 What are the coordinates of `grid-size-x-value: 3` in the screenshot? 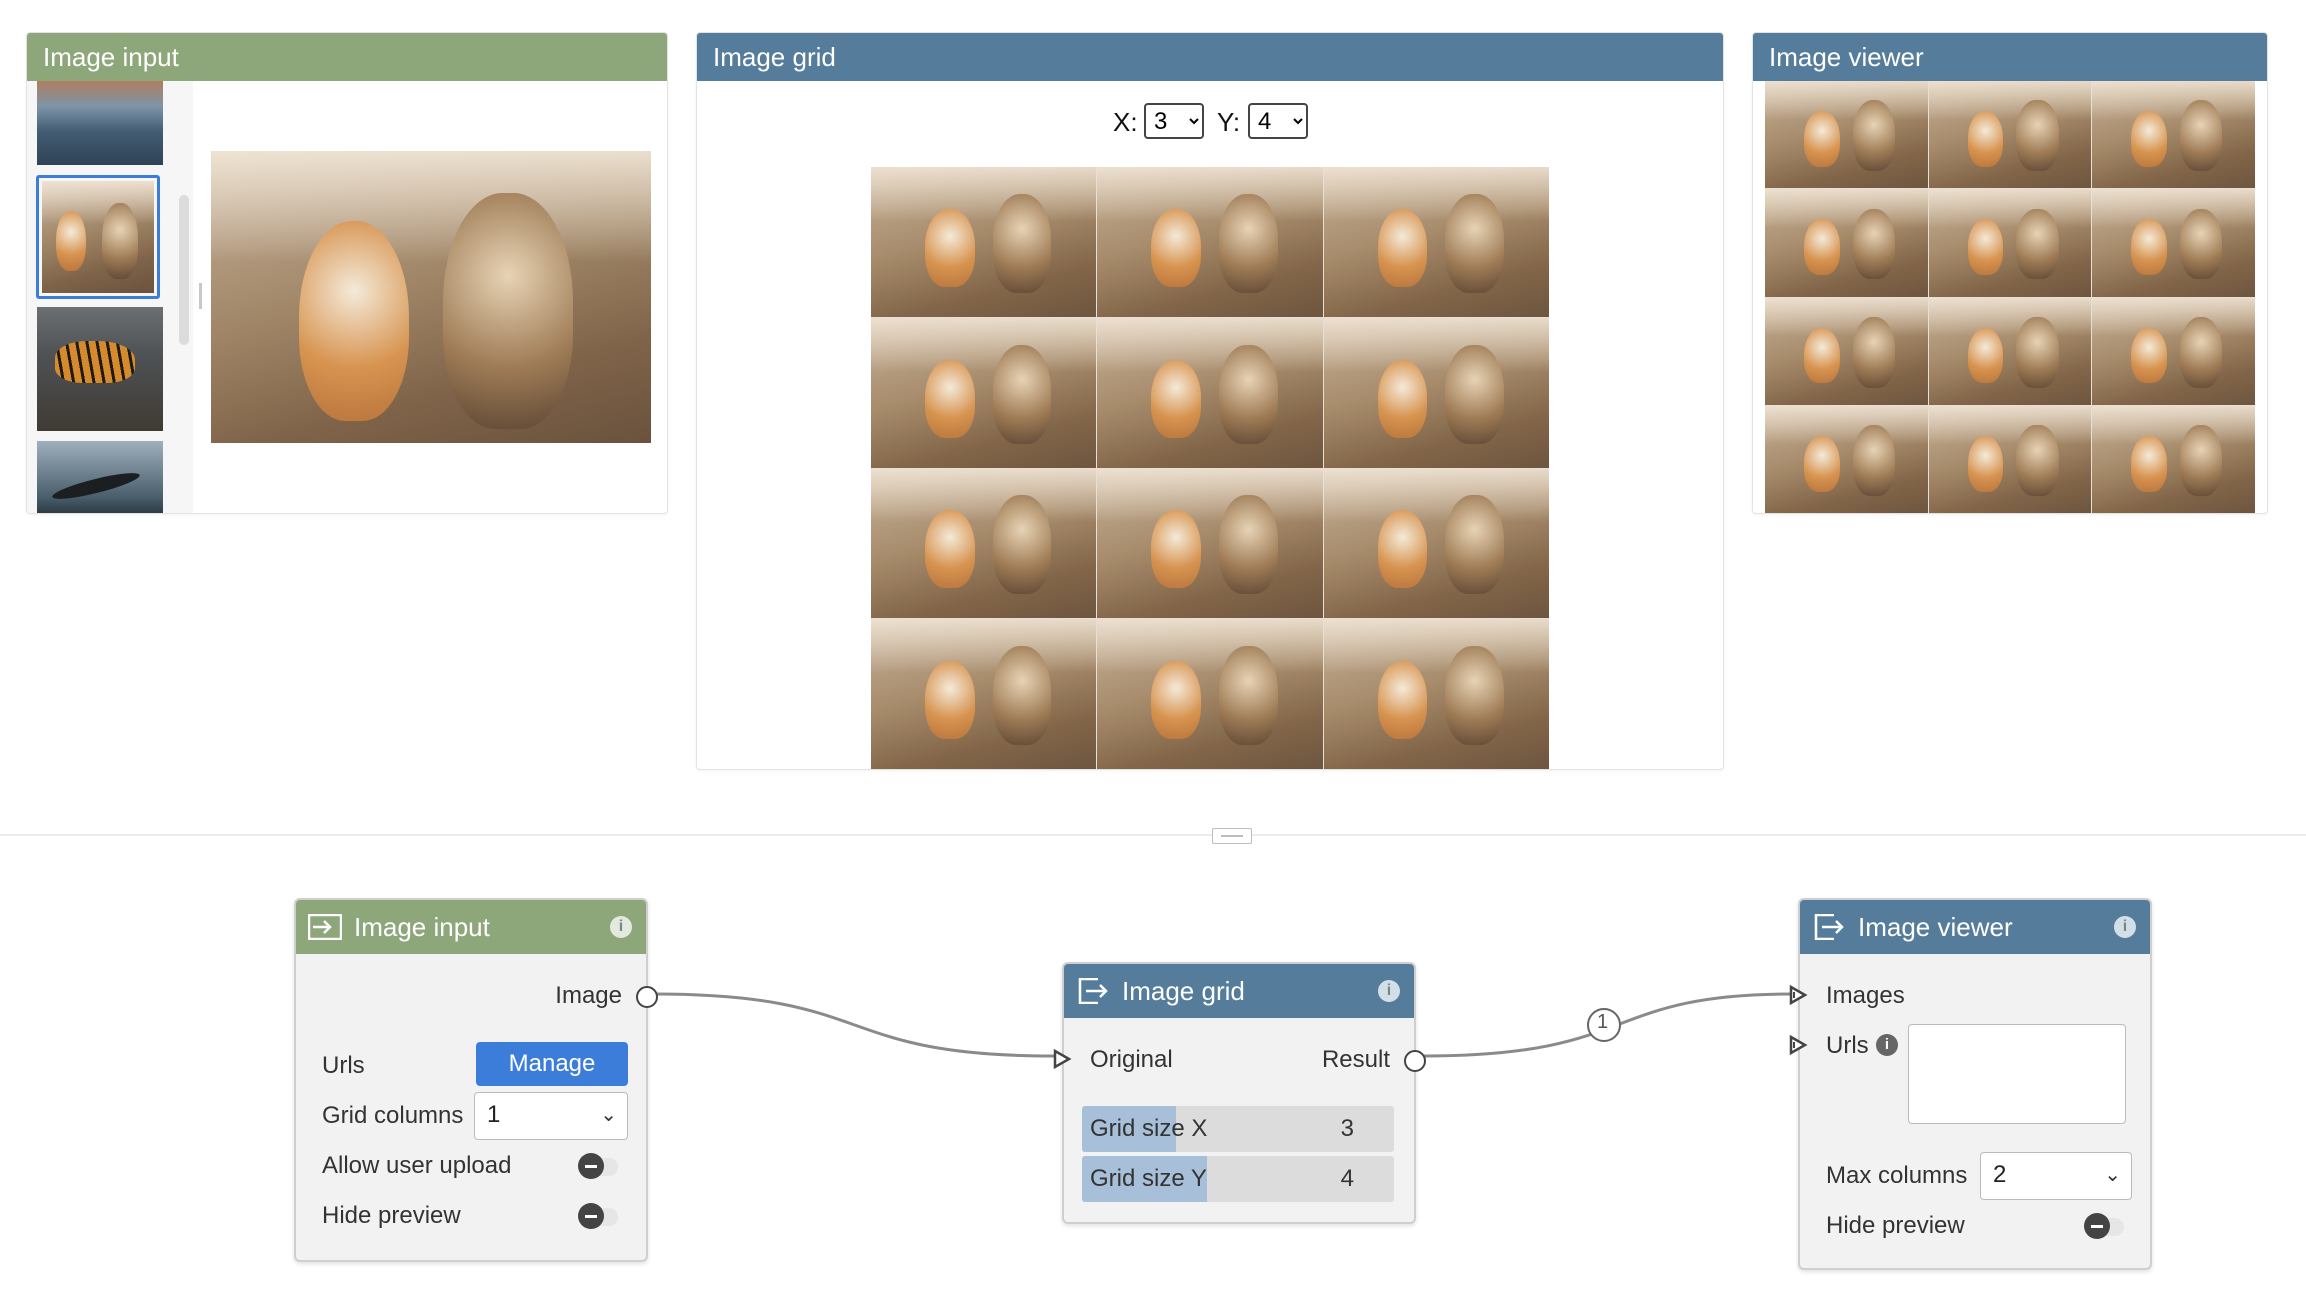 It's located at (1347, 1128).